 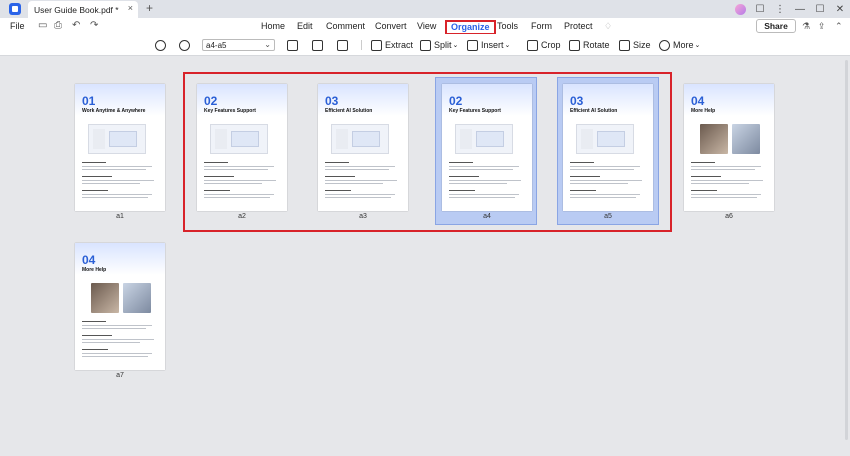 What do you see at coordinates (589, 45) in the screenshot?
I see `rotate-button: Rotate` at bounding box center [589, 45].